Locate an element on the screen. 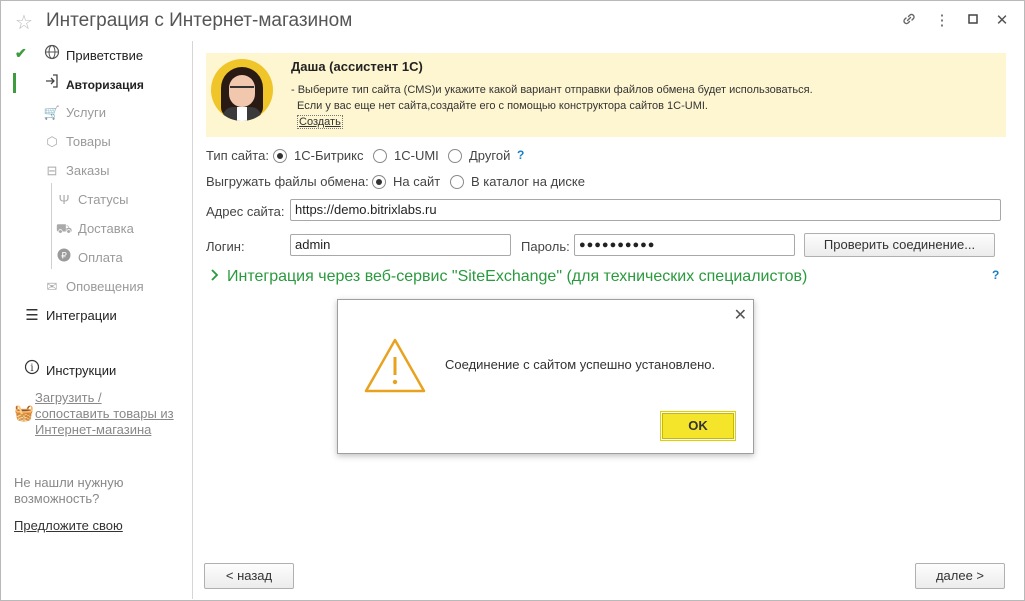 This screenshot has width=1025, height=601. create-site-link: Создать is located at coordinates (320, 122).